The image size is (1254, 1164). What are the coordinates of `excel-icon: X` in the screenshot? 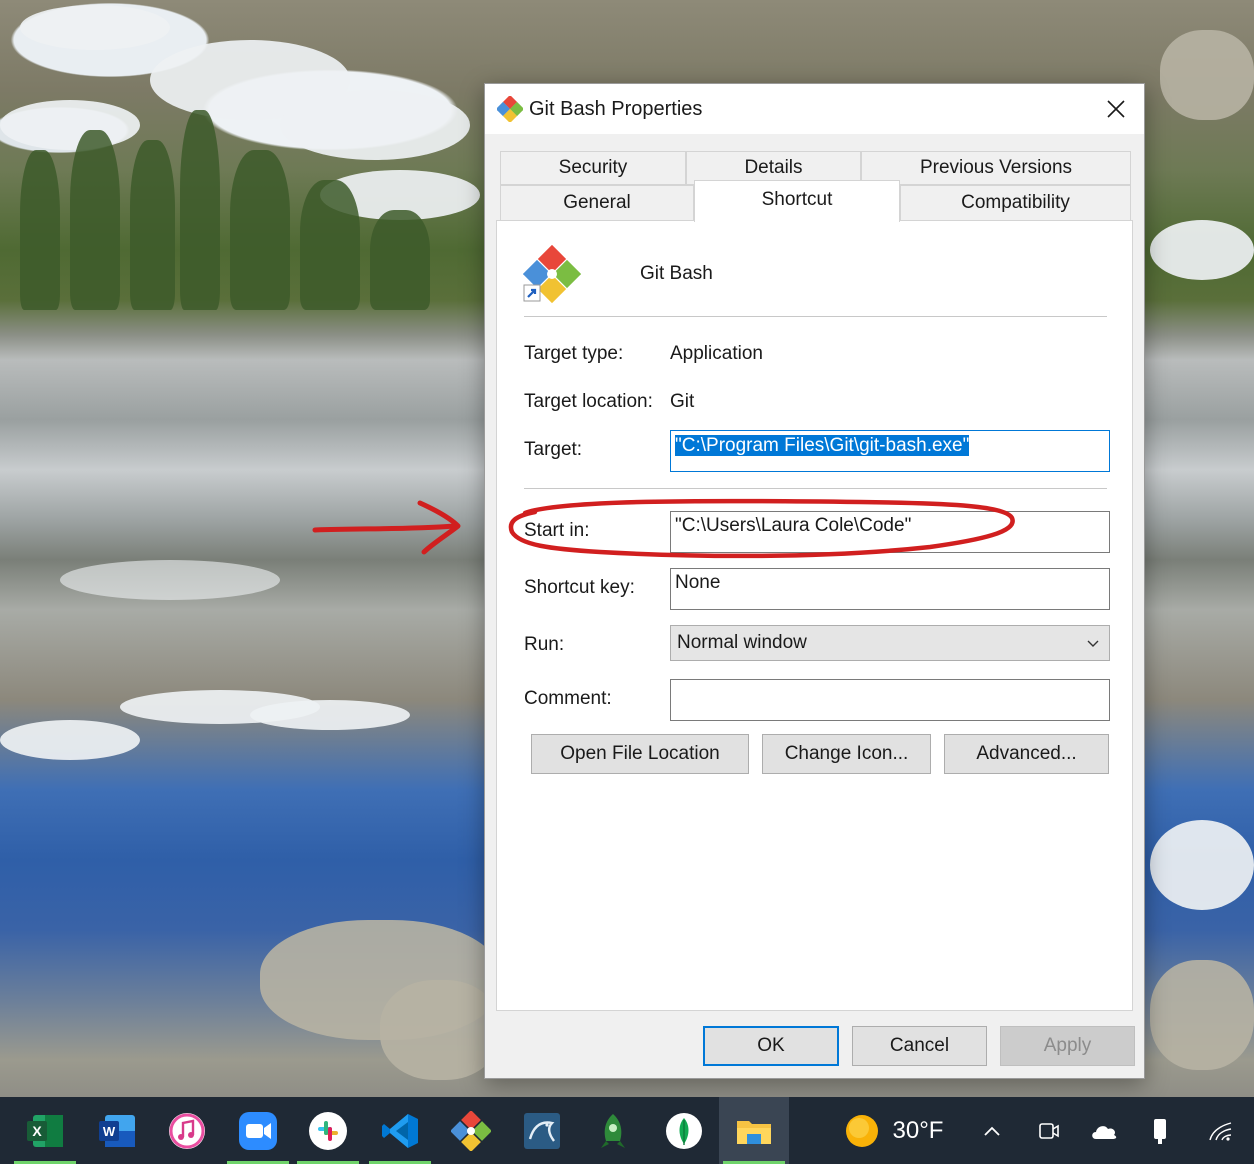 It's located at (45, 1130).